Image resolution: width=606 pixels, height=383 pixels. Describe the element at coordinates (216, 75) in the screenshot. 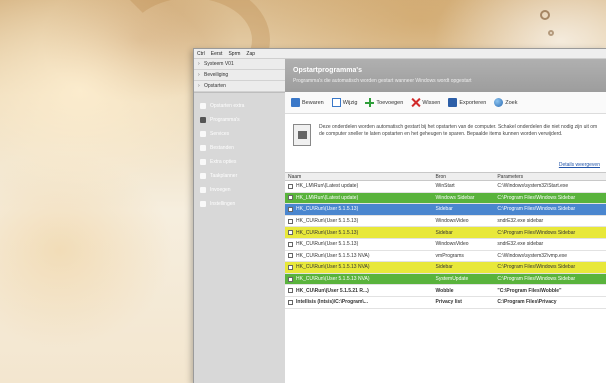

I see `sidebar-nav-label: Beveiliging` at that location.